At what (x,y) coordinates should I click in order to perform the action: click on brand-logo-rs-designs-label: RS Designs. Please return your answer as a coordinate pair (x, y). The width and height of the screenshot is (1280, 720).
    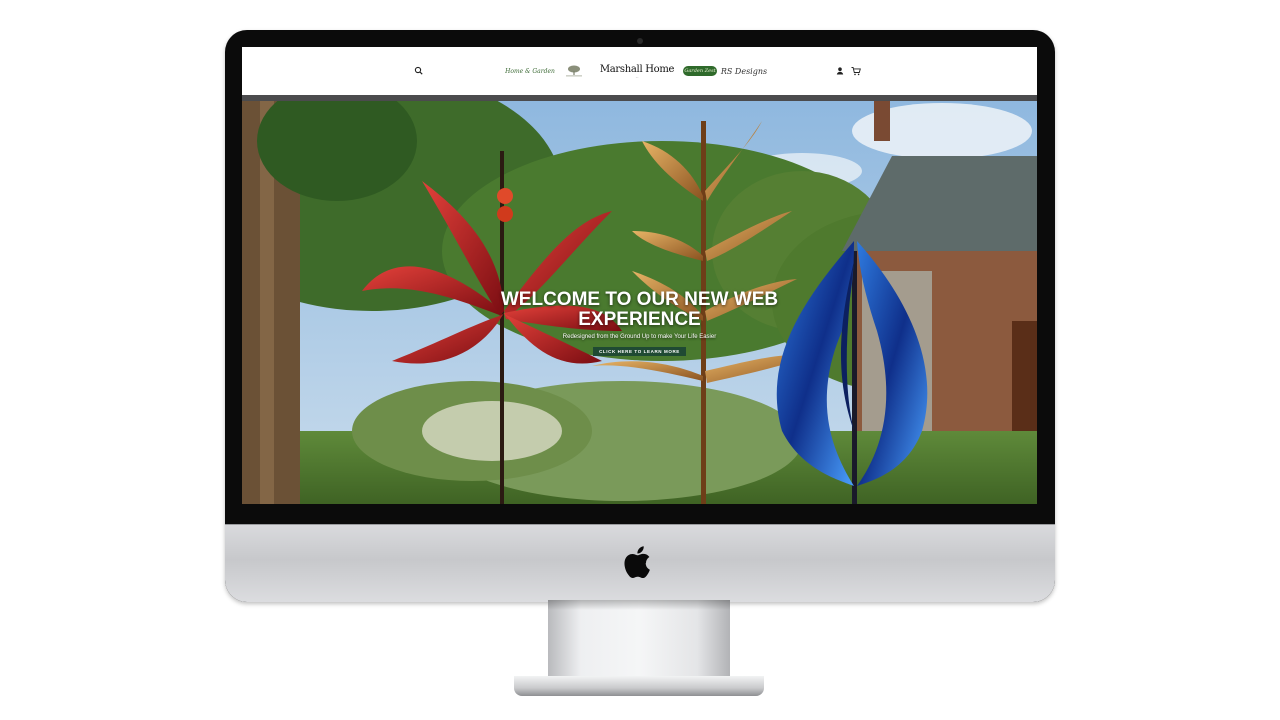
    Looking at the image, I should click on (744, 71).